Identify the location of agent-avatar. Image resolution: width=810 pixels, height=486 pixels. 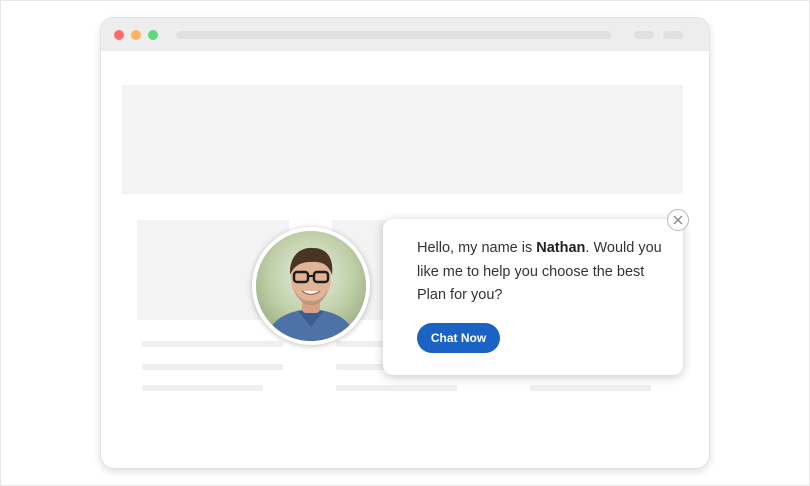
(311, 286).